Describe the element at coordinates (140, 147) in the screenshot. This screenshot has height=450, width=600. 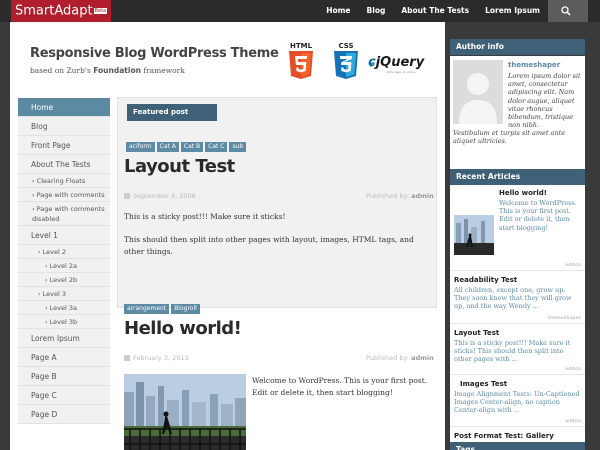
I see `tag-aciform: aciform` at that location.